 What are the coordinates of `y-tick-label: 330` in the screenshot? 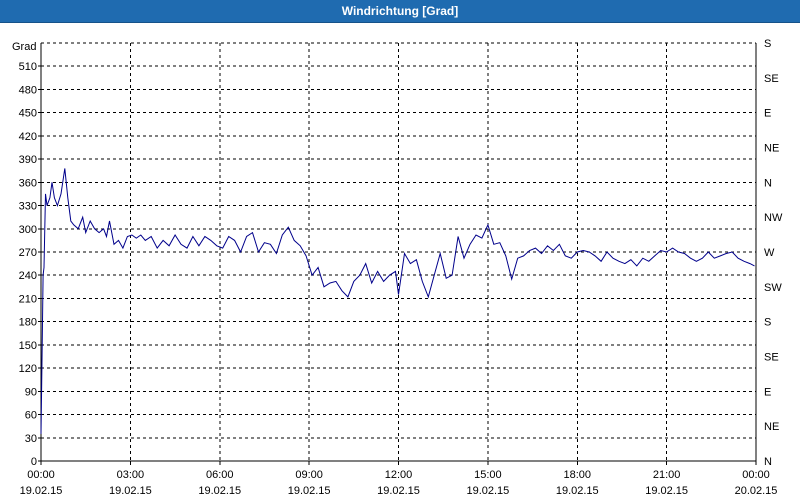 It's located at (28, 207).